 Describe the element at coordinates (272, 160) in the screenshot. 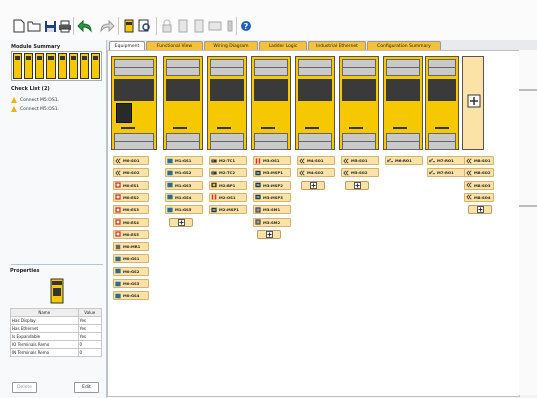

I see `io-device-block: M3:OS1` at that location.